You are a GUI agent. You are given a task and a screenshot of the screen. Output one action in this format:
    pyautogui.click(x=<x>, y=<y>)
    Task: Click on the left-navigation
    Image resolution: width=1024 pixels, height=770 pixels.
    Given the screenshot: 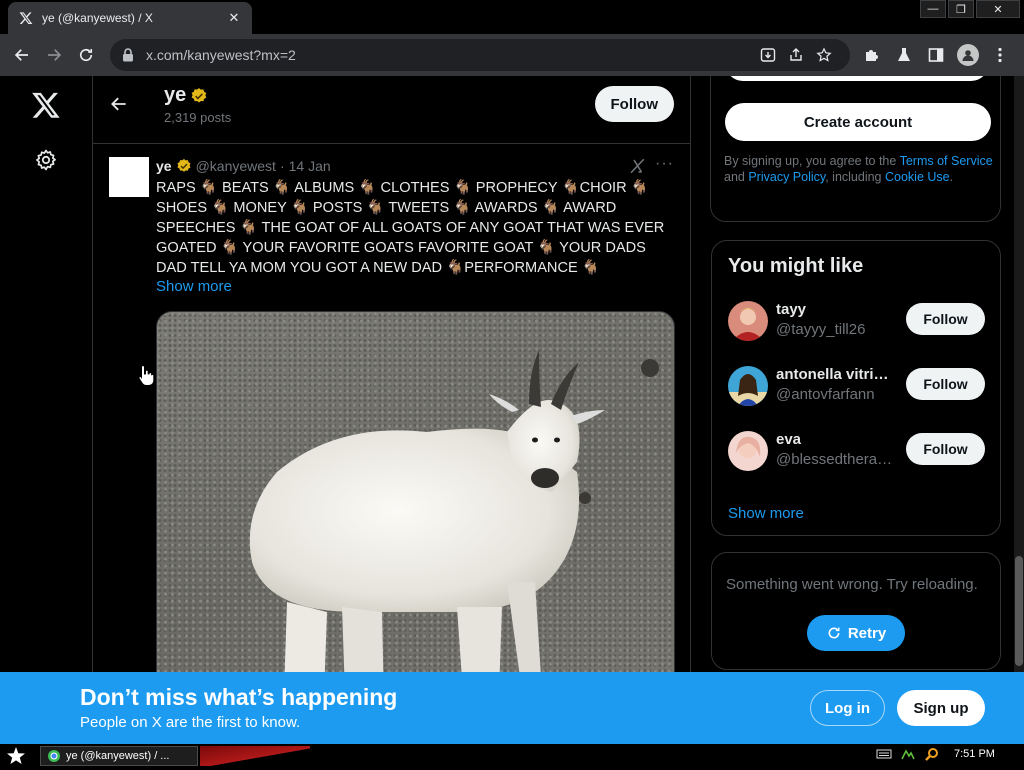 What is the action you would take?
    pyautogui.click(x=46, y=410)
    